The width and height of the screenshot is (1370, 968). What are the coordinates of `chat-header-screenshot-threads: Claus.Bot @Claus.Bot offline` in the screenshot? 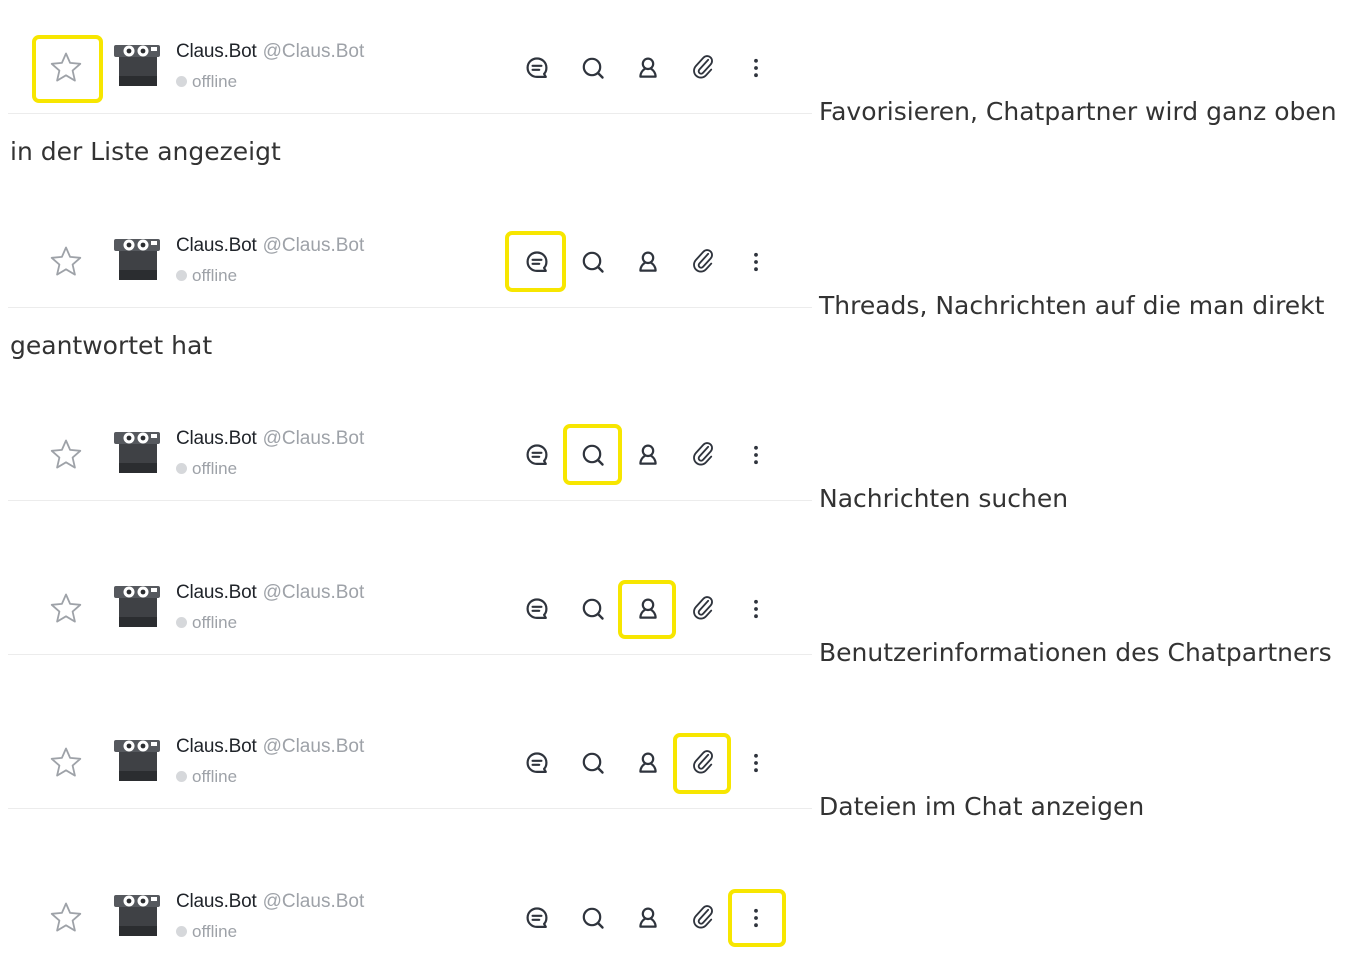 It's located at (406, 262).